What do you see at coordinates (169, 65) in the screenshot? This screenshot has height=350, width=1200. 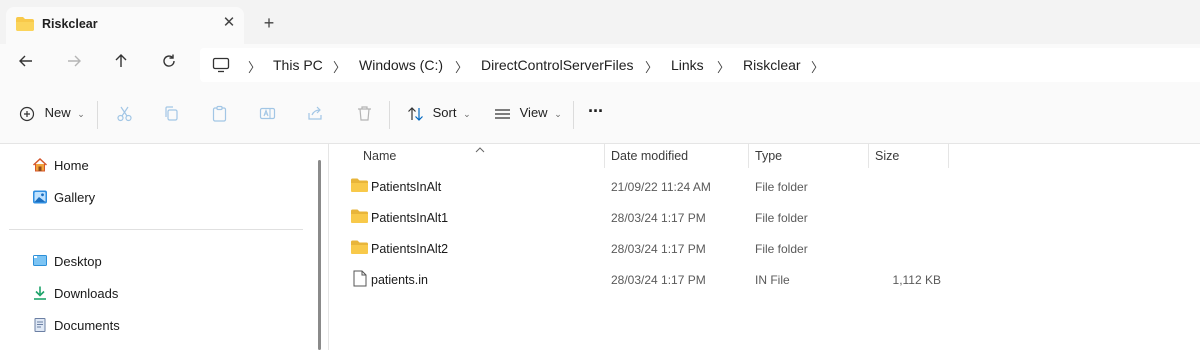 I see `refresh-icon` at bounding box center [169, 65].